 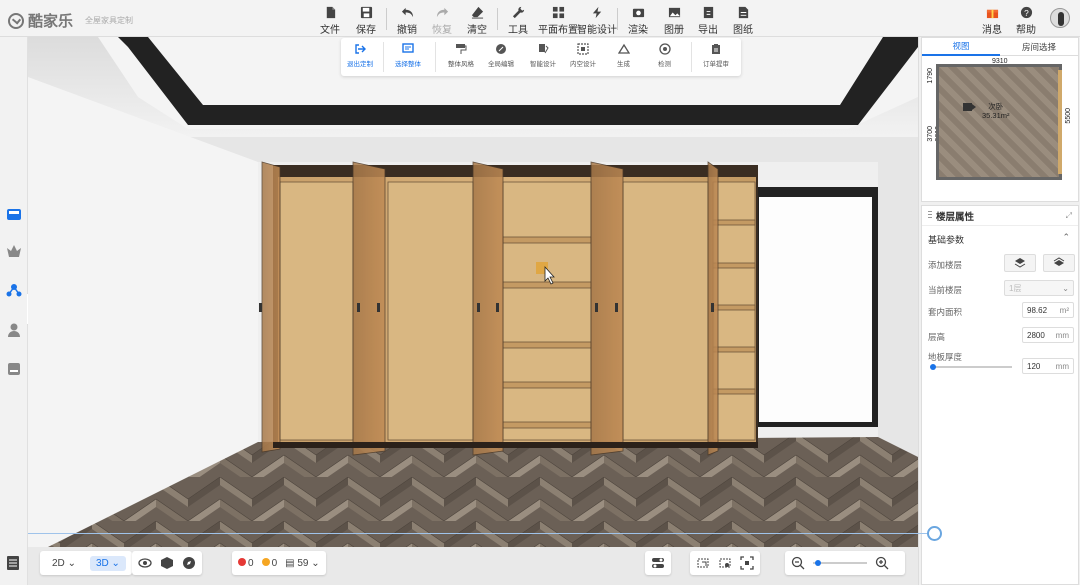 What do you see at coordinates (107, 563) in the screenshot?
I see `view-3d-button: 3D ⌄` at bounding box center [107, 563].